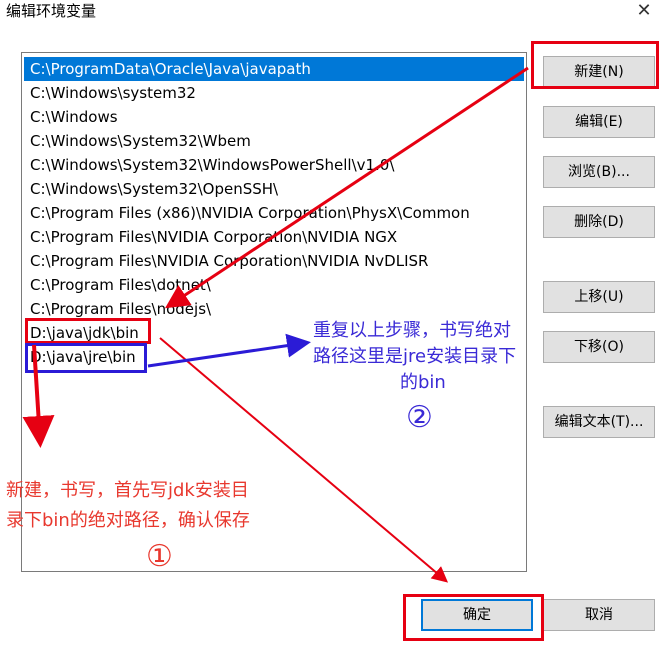 The image size is (666, 653). Describe the element at coordinates (128, 520) in the screenshot. I see `step1-note-line2: 录下bin的绝对路径，确认保存` at that location.